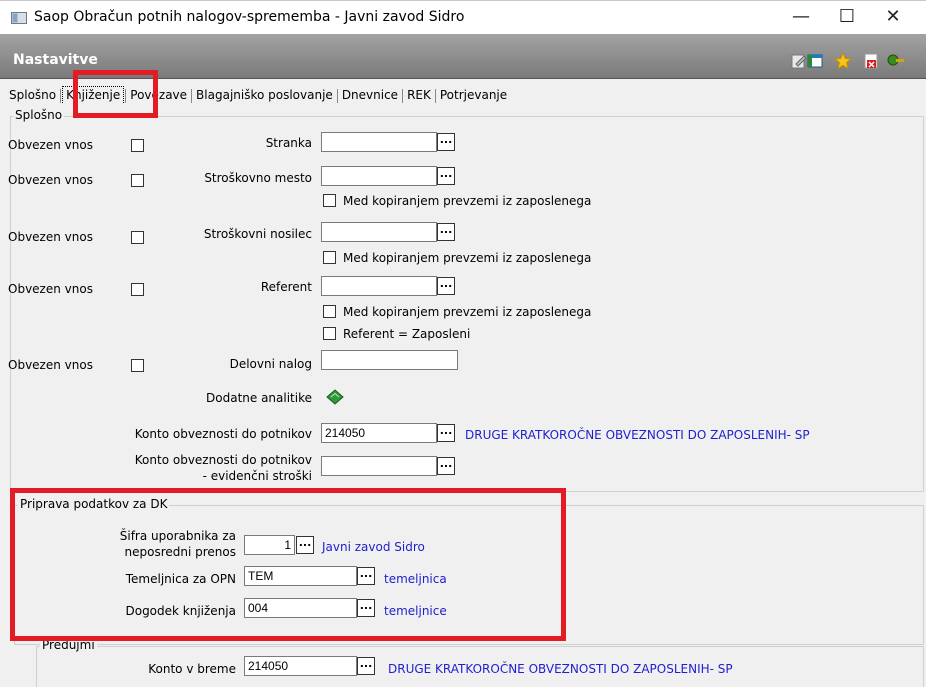 This screenshot has width=926, height=687. What do you see at coordinates (379, 232) in the screenshot?
I see `stroskovni-nosilec-input` at bounding box center [379, 232].